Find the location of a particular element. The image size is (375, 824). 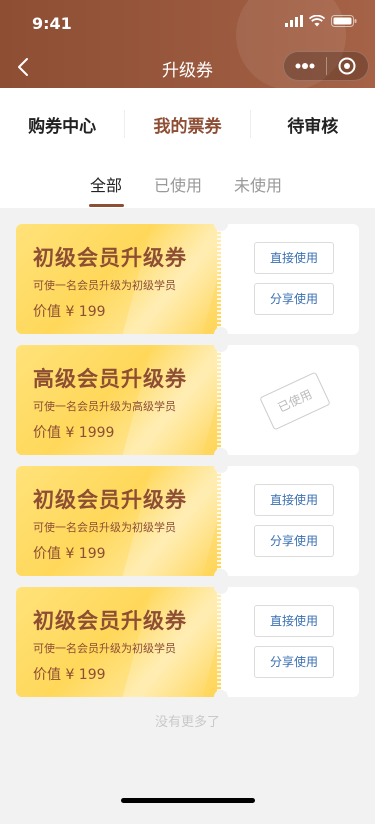

status-bar: 9:41 is located at coordinates (187, 22).